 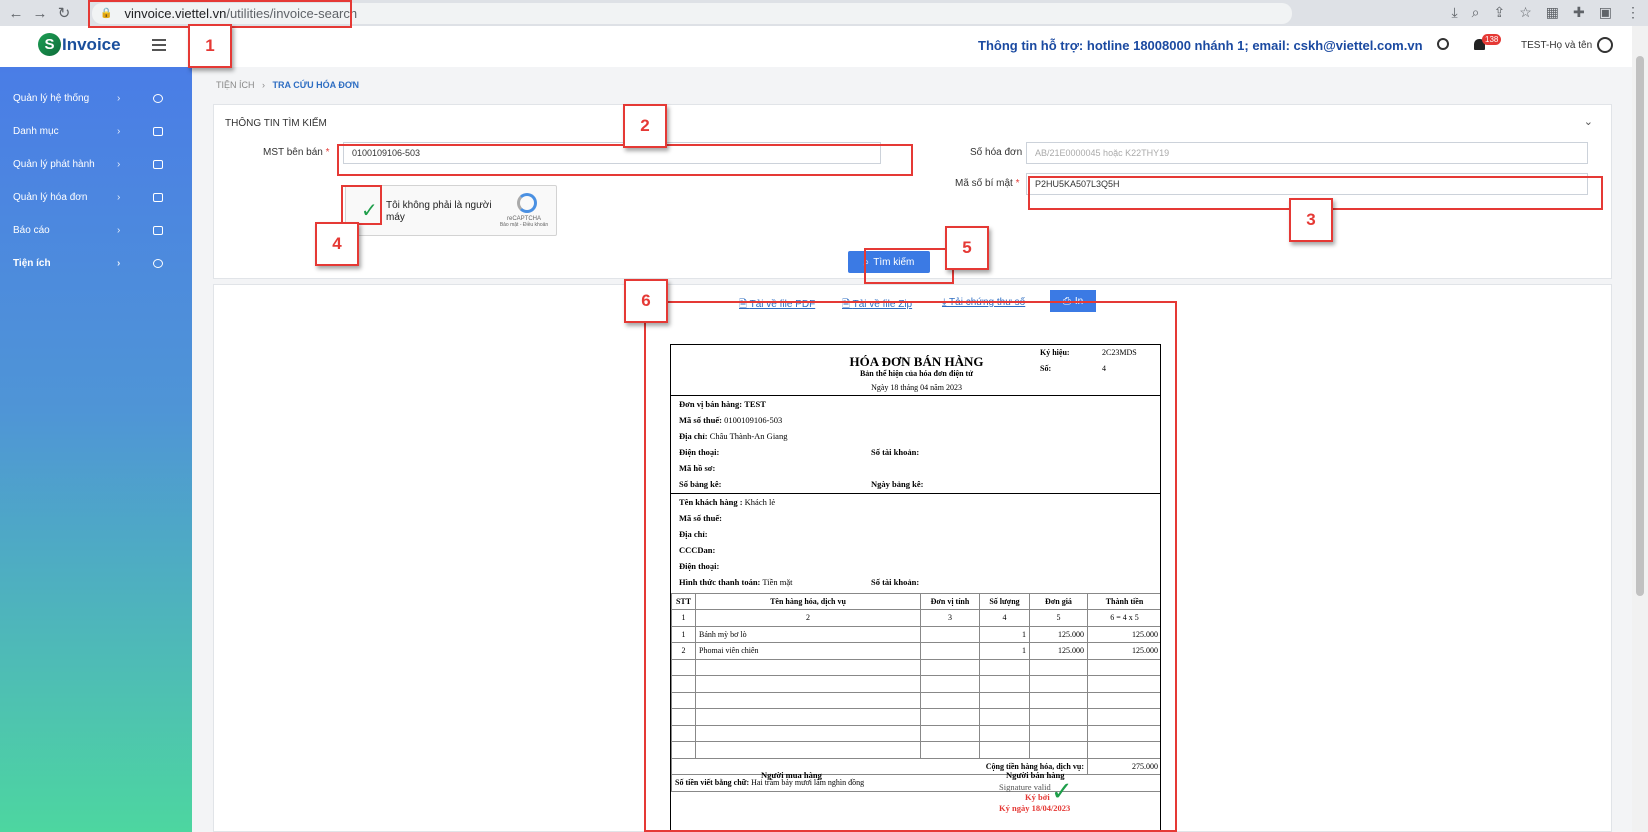 What do you see at coordinates (1605, 45) in the screenshot?
I see `user-icon` at bounding box center [1605, 45].